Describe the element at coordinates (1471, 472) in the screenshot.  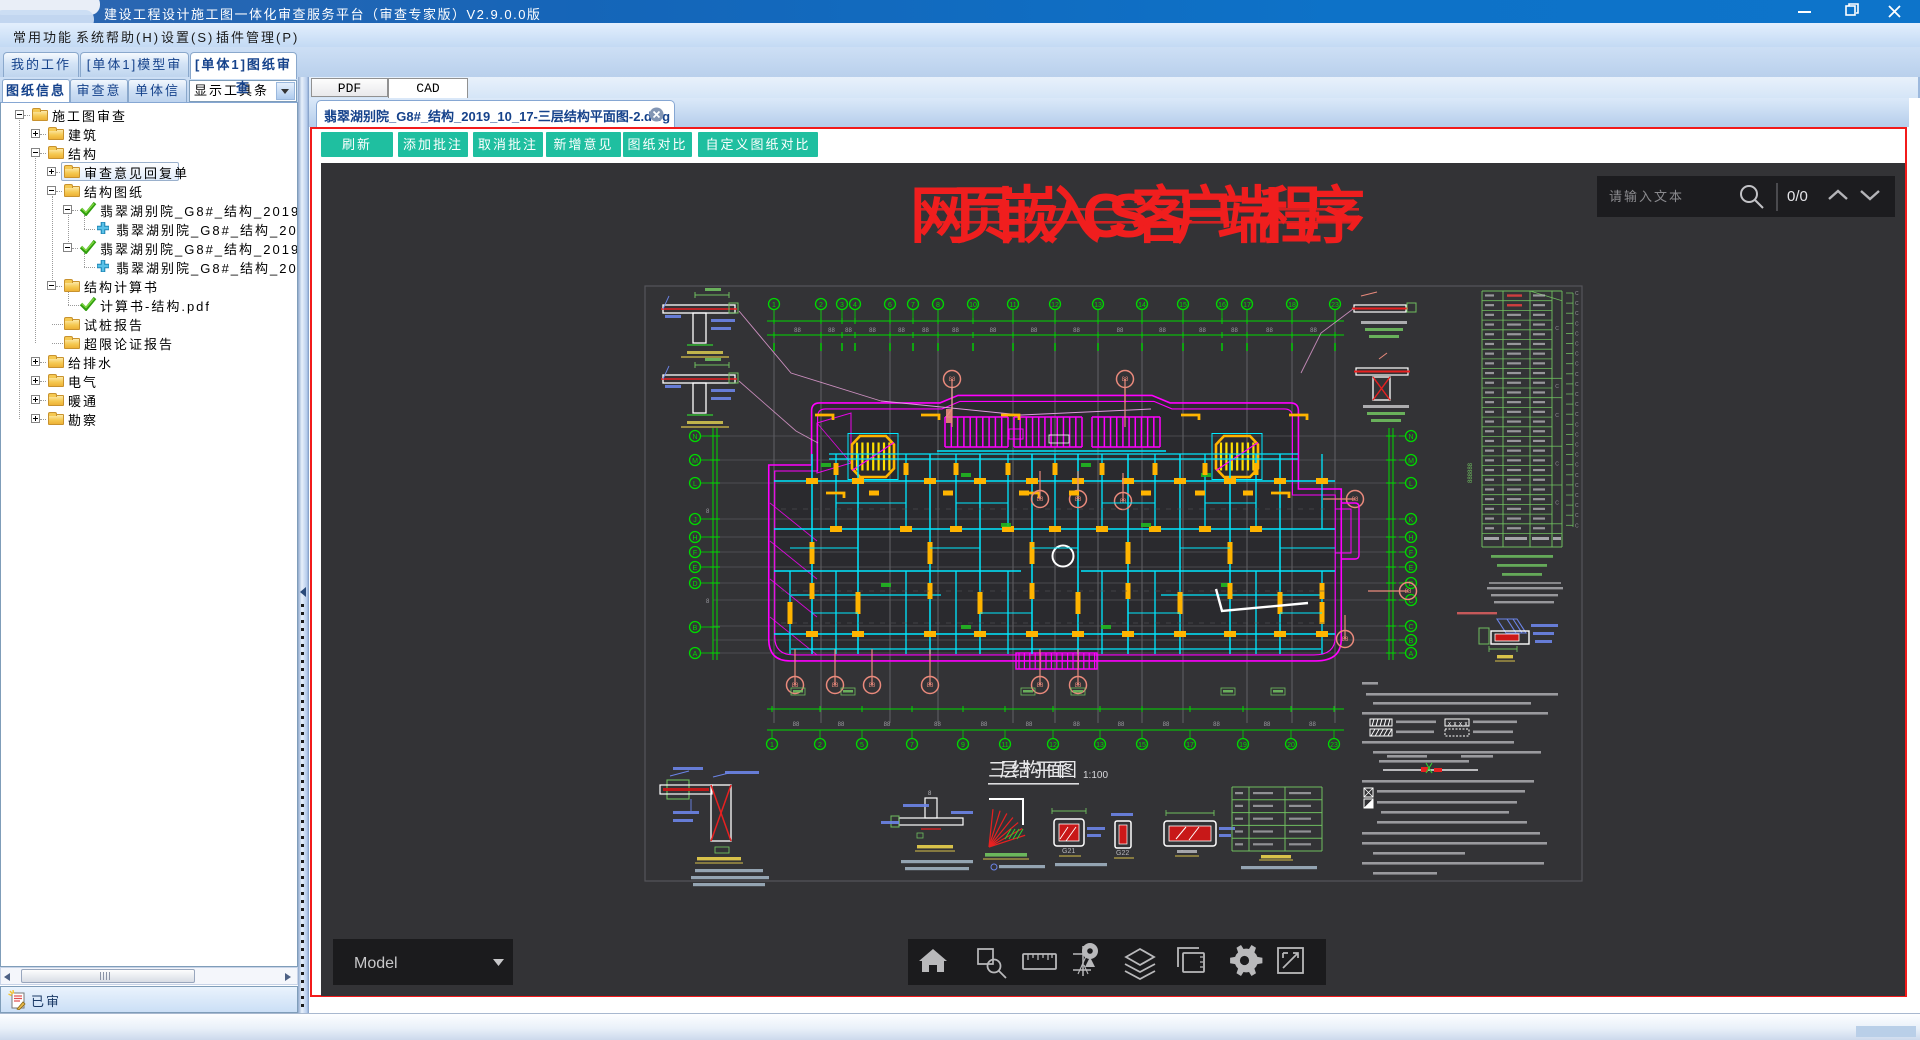
I see `svg-text: 888888` at that location.